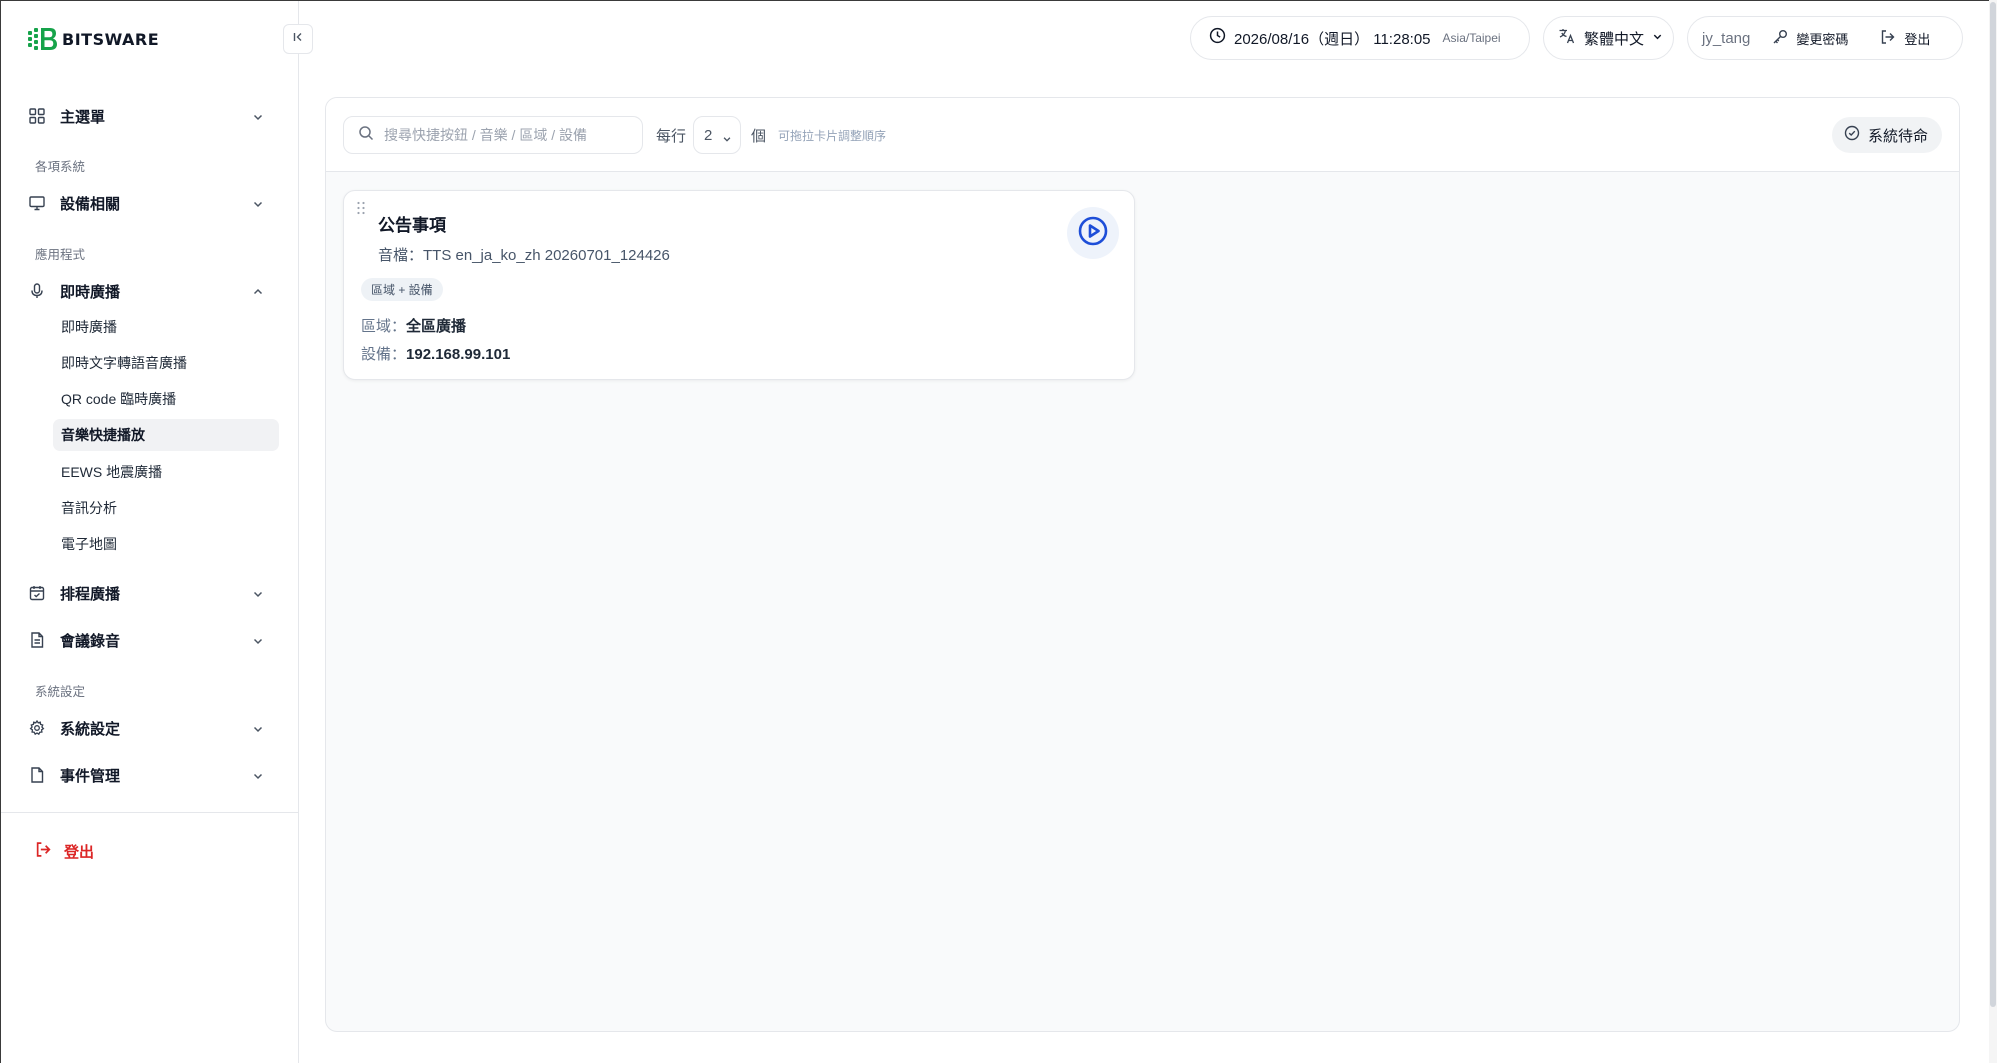 The width and height of the screenshot is (1997, 1063). I want to click on change-password-button: 變更密碼, so click(1810, 38).